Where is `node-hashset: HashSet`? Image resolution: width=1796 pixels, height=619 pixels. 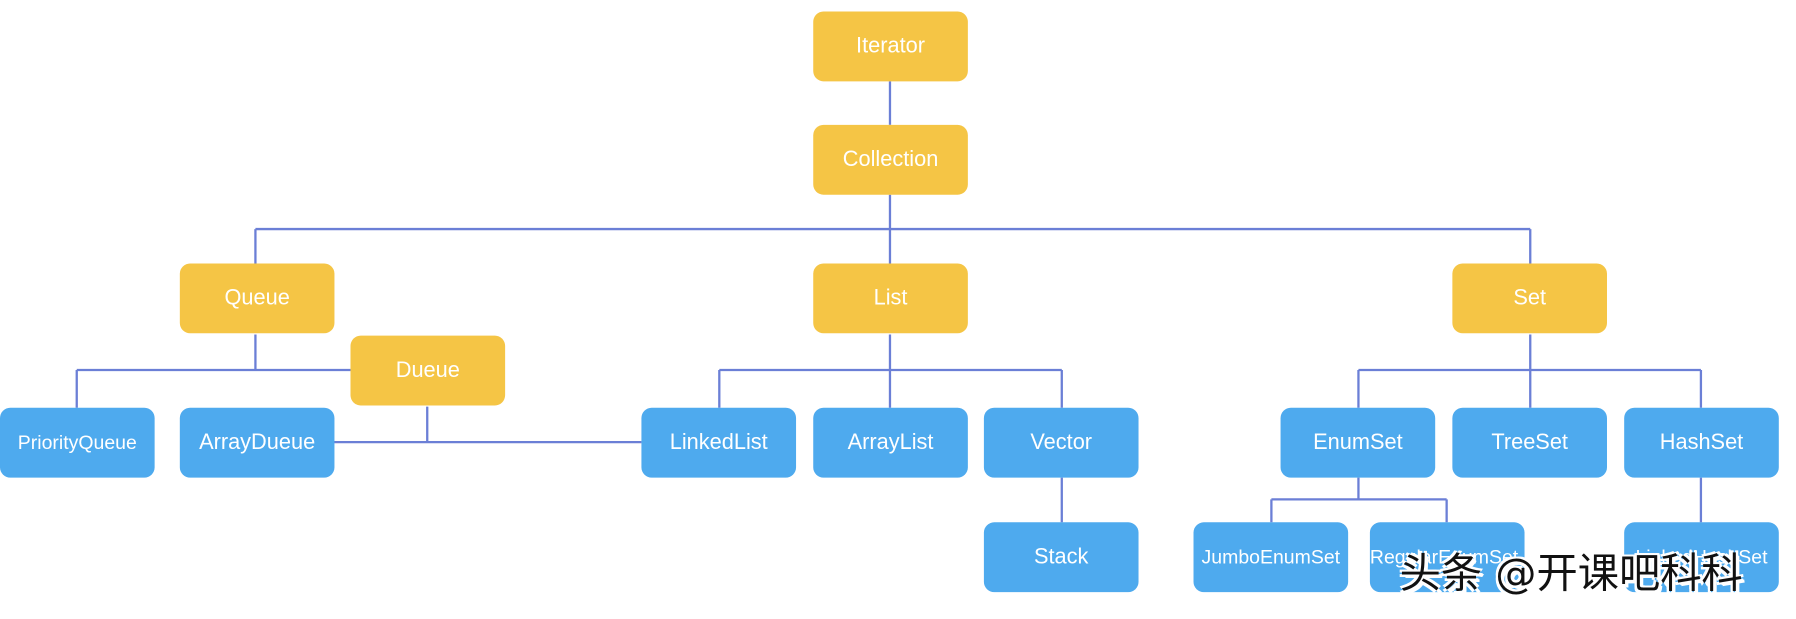 node-hashset: HashSet is located at coordinates (1701, 442).